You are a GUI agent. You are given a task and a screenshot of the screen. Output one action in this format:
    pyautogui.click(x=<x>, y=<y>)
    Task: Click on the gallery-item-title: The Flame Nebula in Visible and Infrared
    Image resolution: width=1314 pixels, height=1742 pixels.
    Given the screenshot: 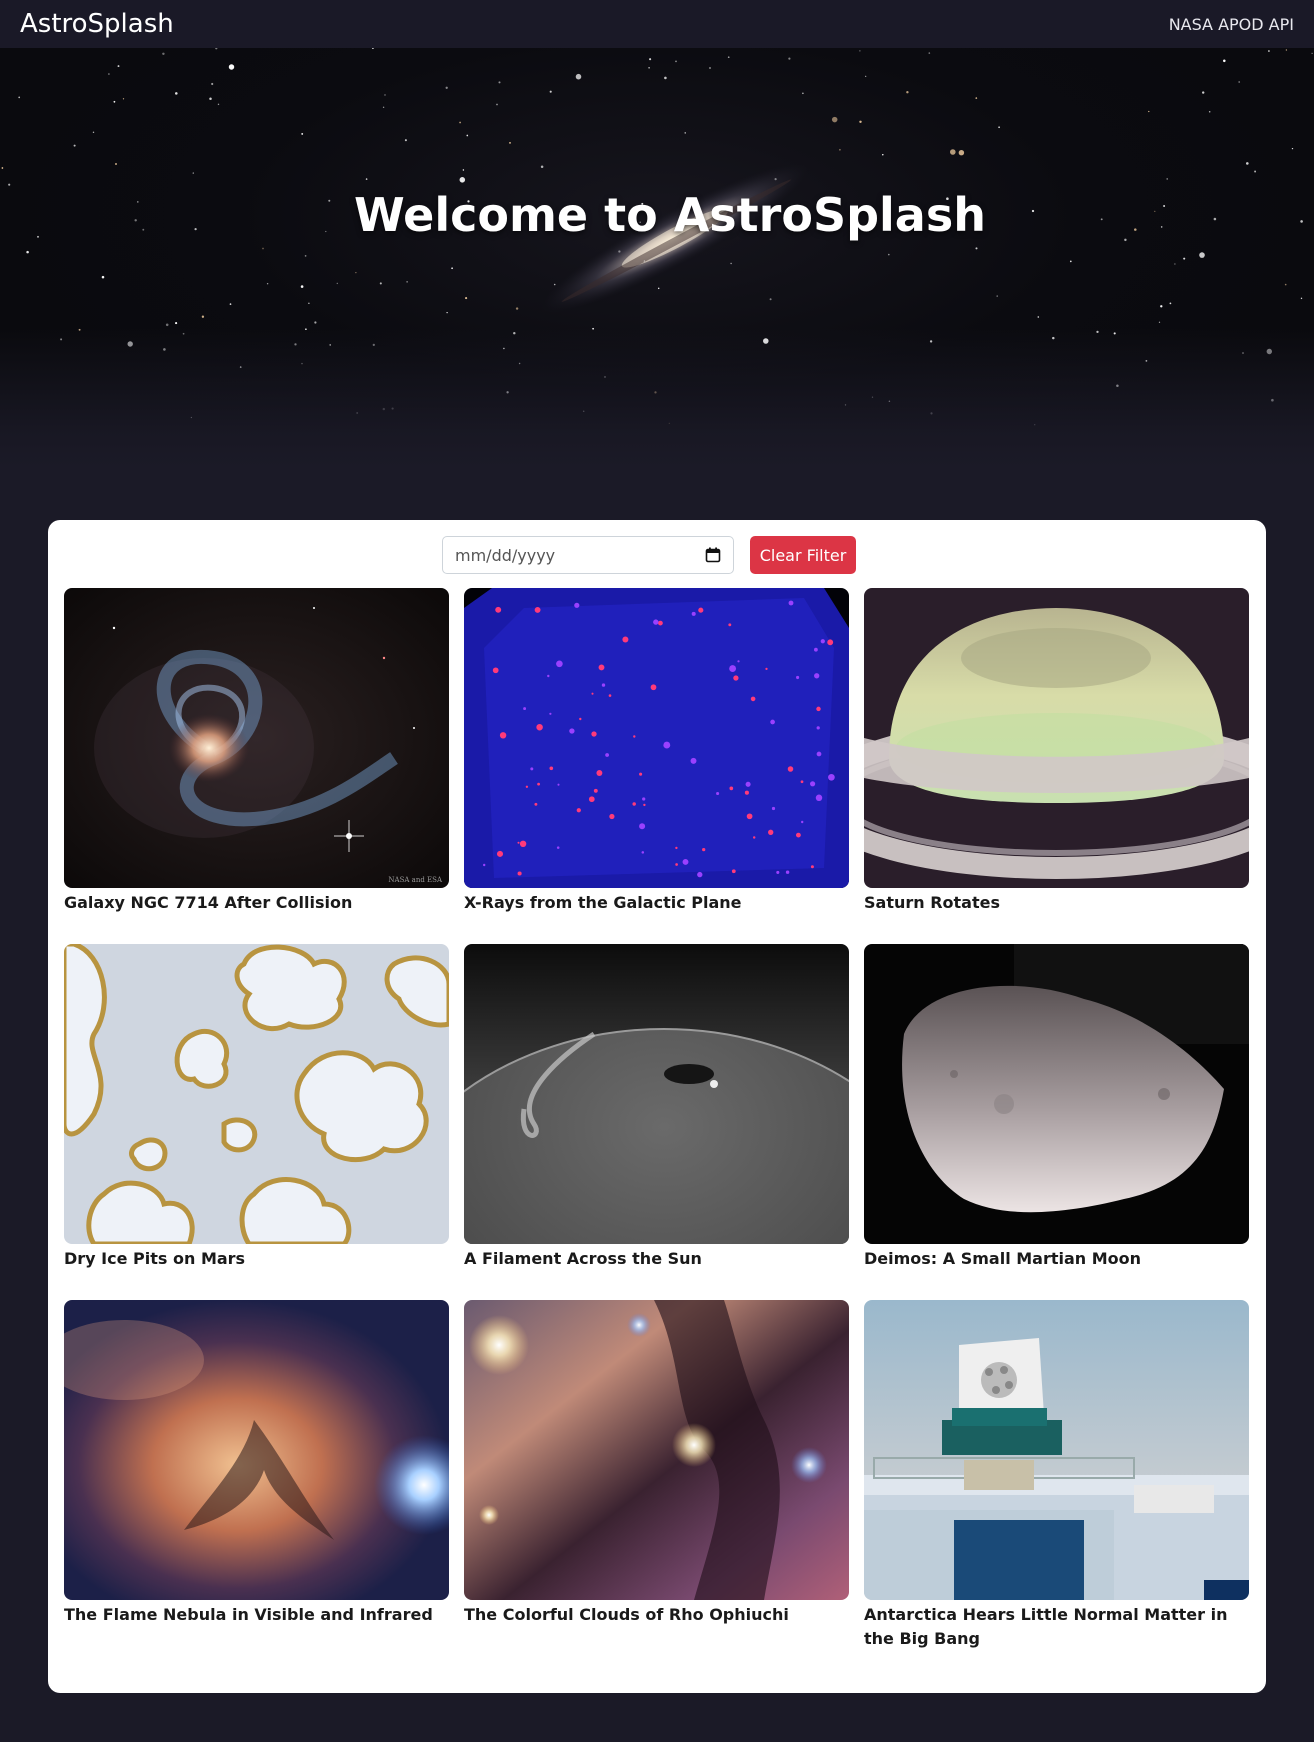 What is the action you would take?
    pyautogui.click(x=256, y=1615)
    